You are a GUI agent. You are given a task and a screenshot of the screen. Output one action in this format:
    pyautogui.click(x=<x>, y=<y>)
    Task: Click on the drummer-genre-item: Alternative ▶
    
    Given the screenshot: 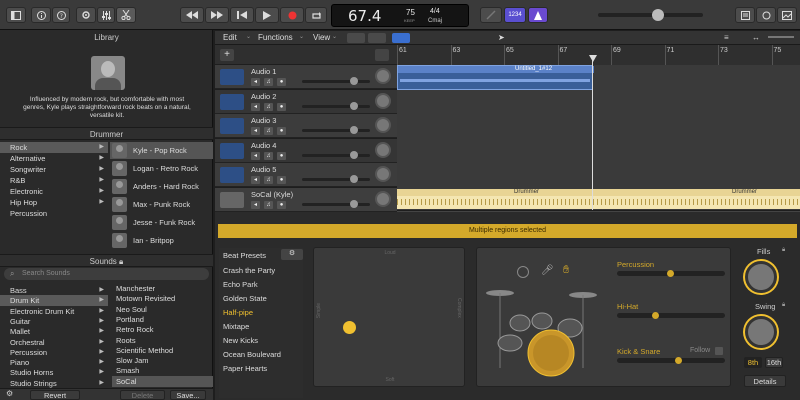 What is the action you would take?
    pyautogui.click(x=54, y=158)
    